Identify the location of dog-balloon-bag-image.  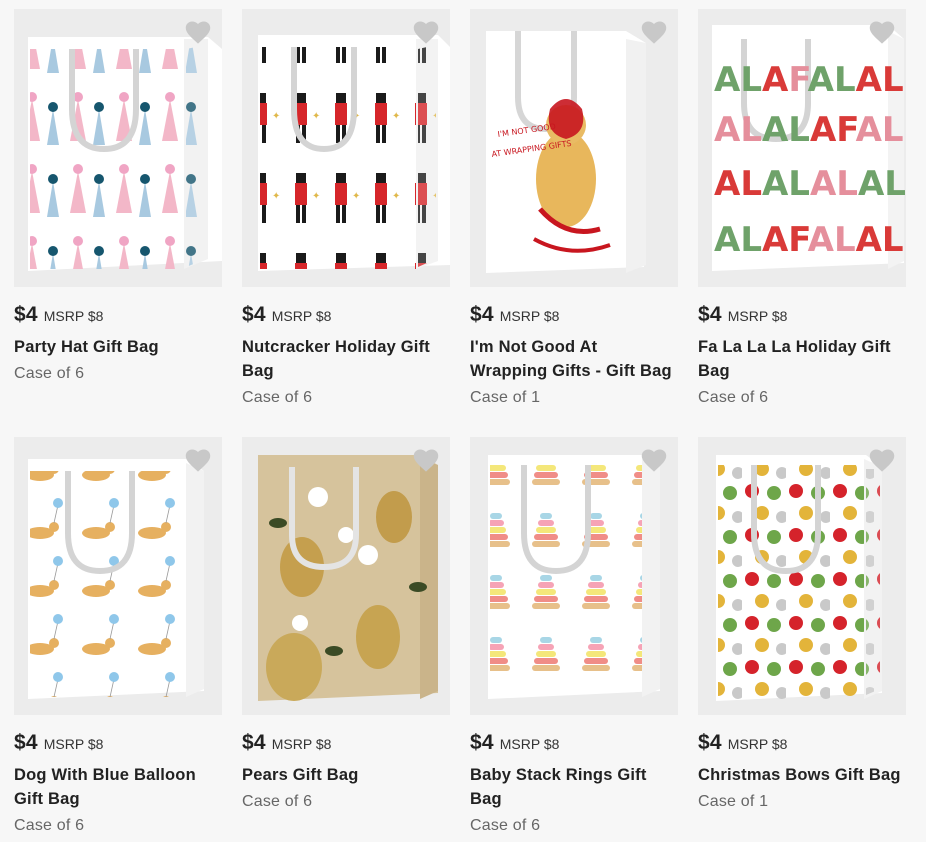
(118, 576).